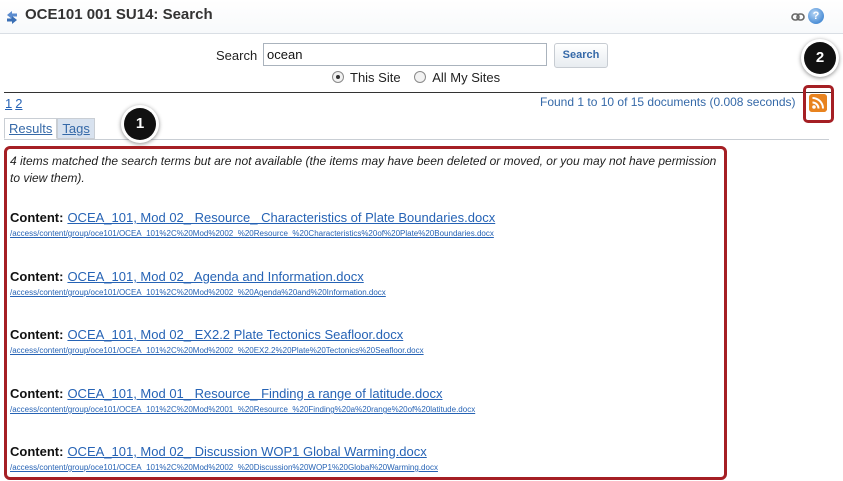  I want to click on search-input, so click(405, 54).